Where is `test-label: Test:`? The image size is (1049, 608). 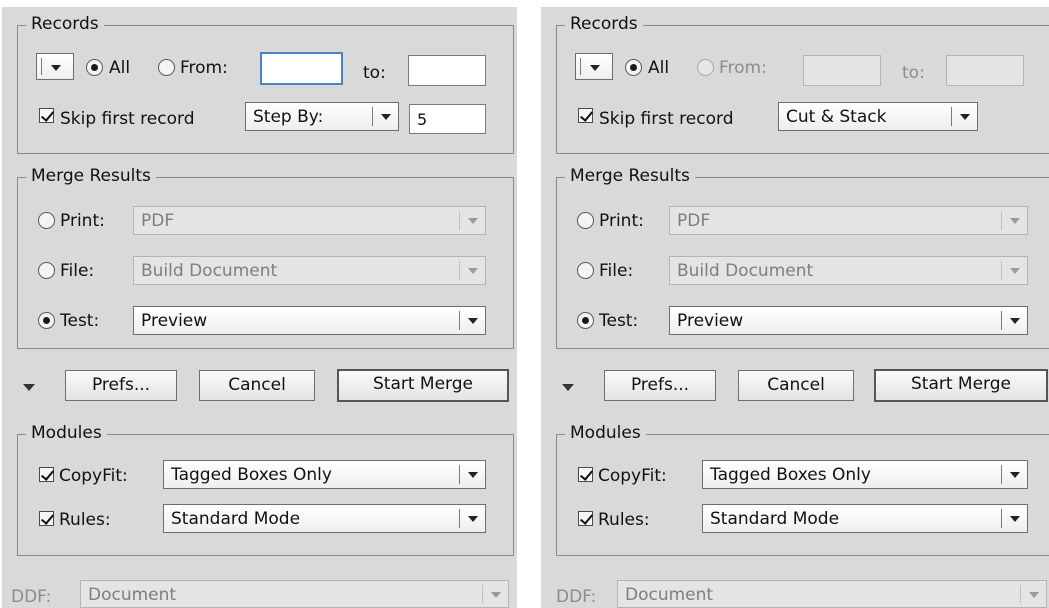
test-label: Test: is located at coordinates (80, 321).